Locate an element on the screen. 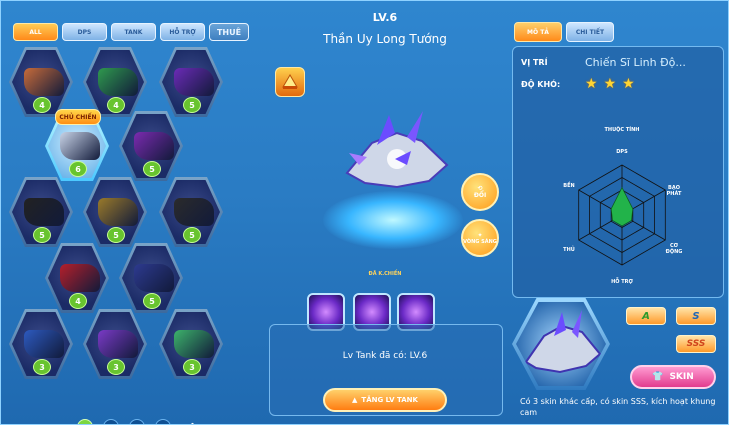  tab-dps: DPS is located at coordinates (84, 32).